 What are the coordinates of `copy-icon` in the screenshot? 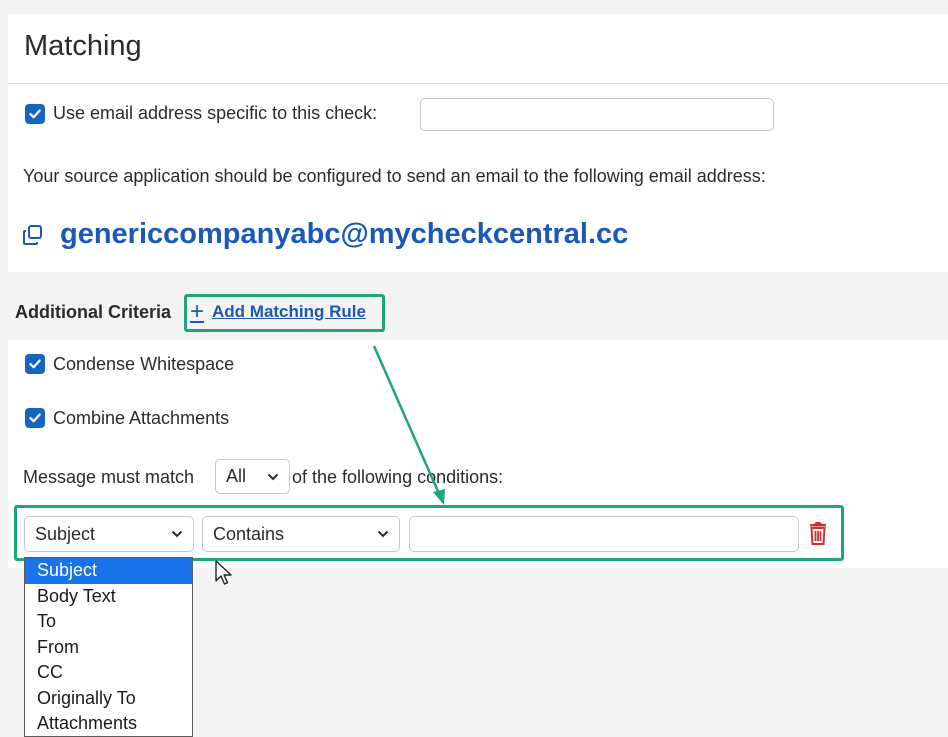 It's located at (33, 235).